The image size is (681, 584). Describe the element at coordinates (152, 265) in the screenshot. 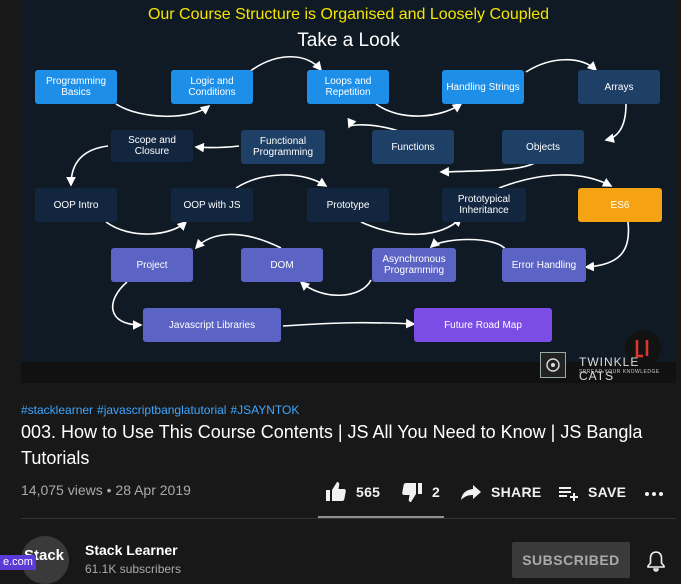

I see `node-project: Project` at that location.